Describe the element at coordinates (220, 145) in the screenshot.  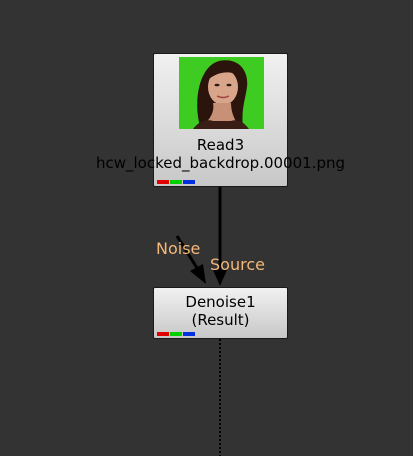
I see `read3-node-title: Read3` at that location.